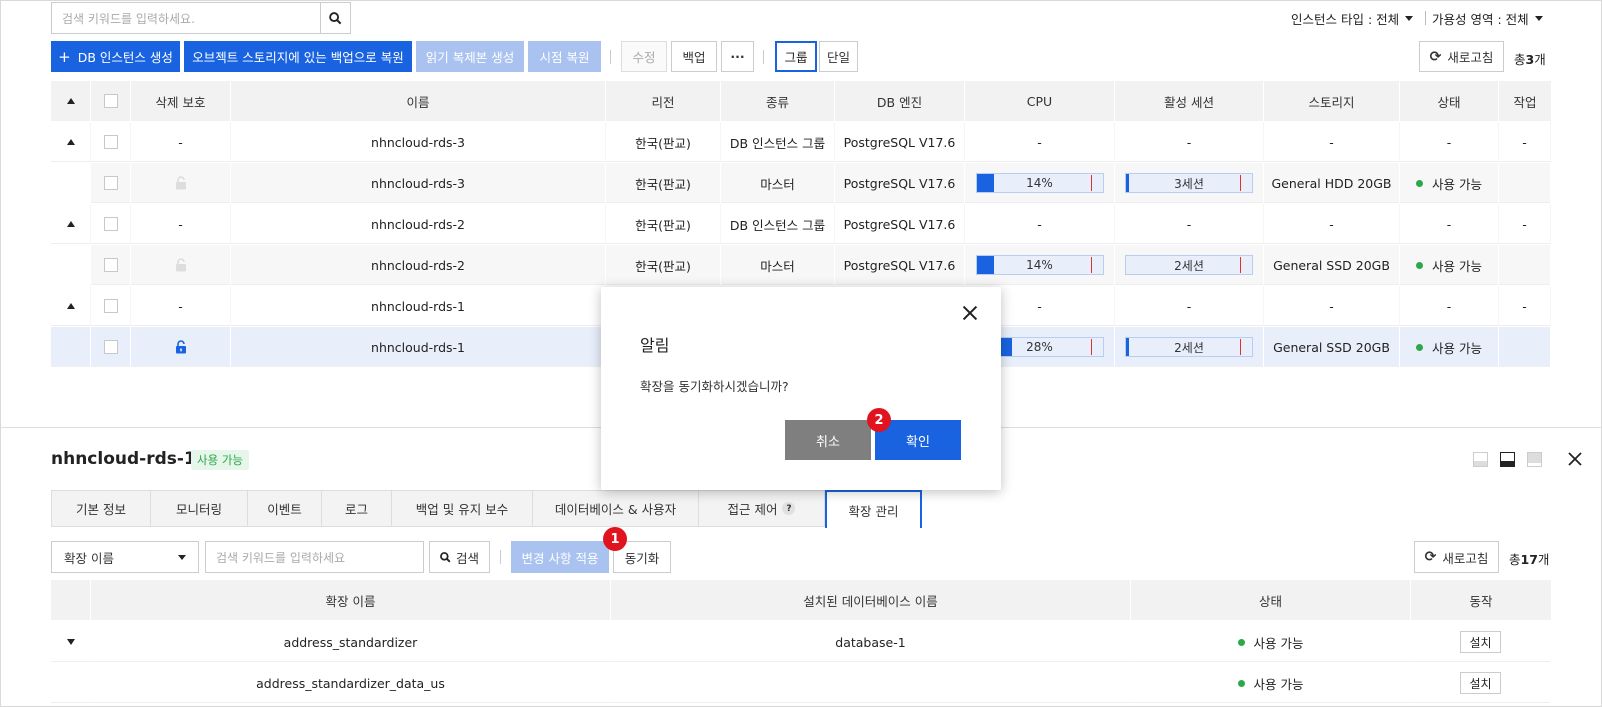 The image size is (1602, 707). What do you see at coordinates (125, 557) in the screenshot?
I see `extension-filter-select: 확장 이름` at bounding box center [125, 557].